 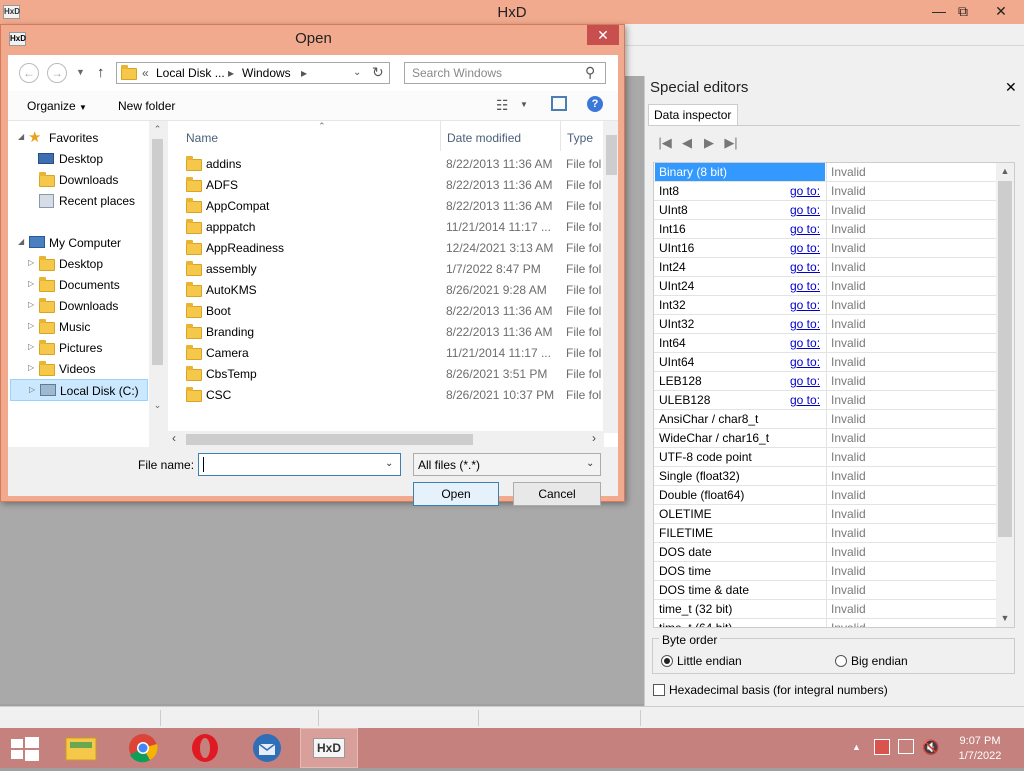 What do you see at coordinates (57, 73) in the screenshot?
I see `forward-icon: →` at bounding box center [57, 73].